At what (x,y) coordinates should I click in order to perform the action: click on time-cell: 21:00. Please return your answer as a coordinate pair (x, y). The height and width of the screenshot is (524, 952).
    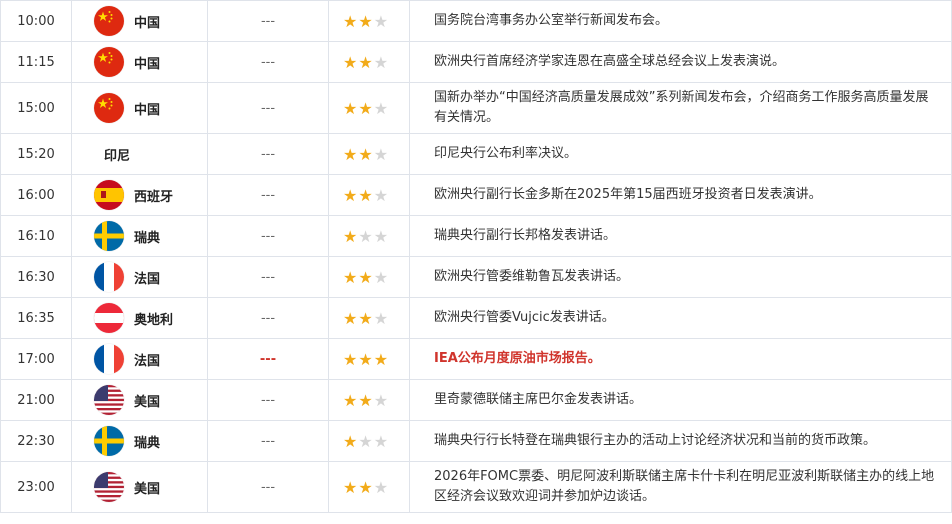
    Looking at the image, I should click on (36, 400).